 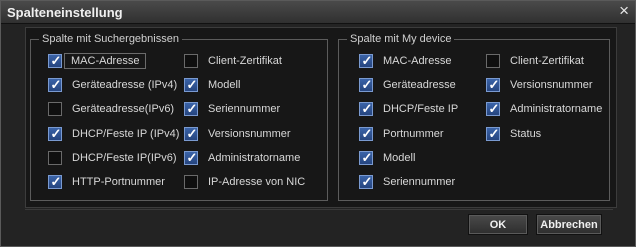 I want to click on cancel-button: Abbrechen, so click(x=569, y=224).